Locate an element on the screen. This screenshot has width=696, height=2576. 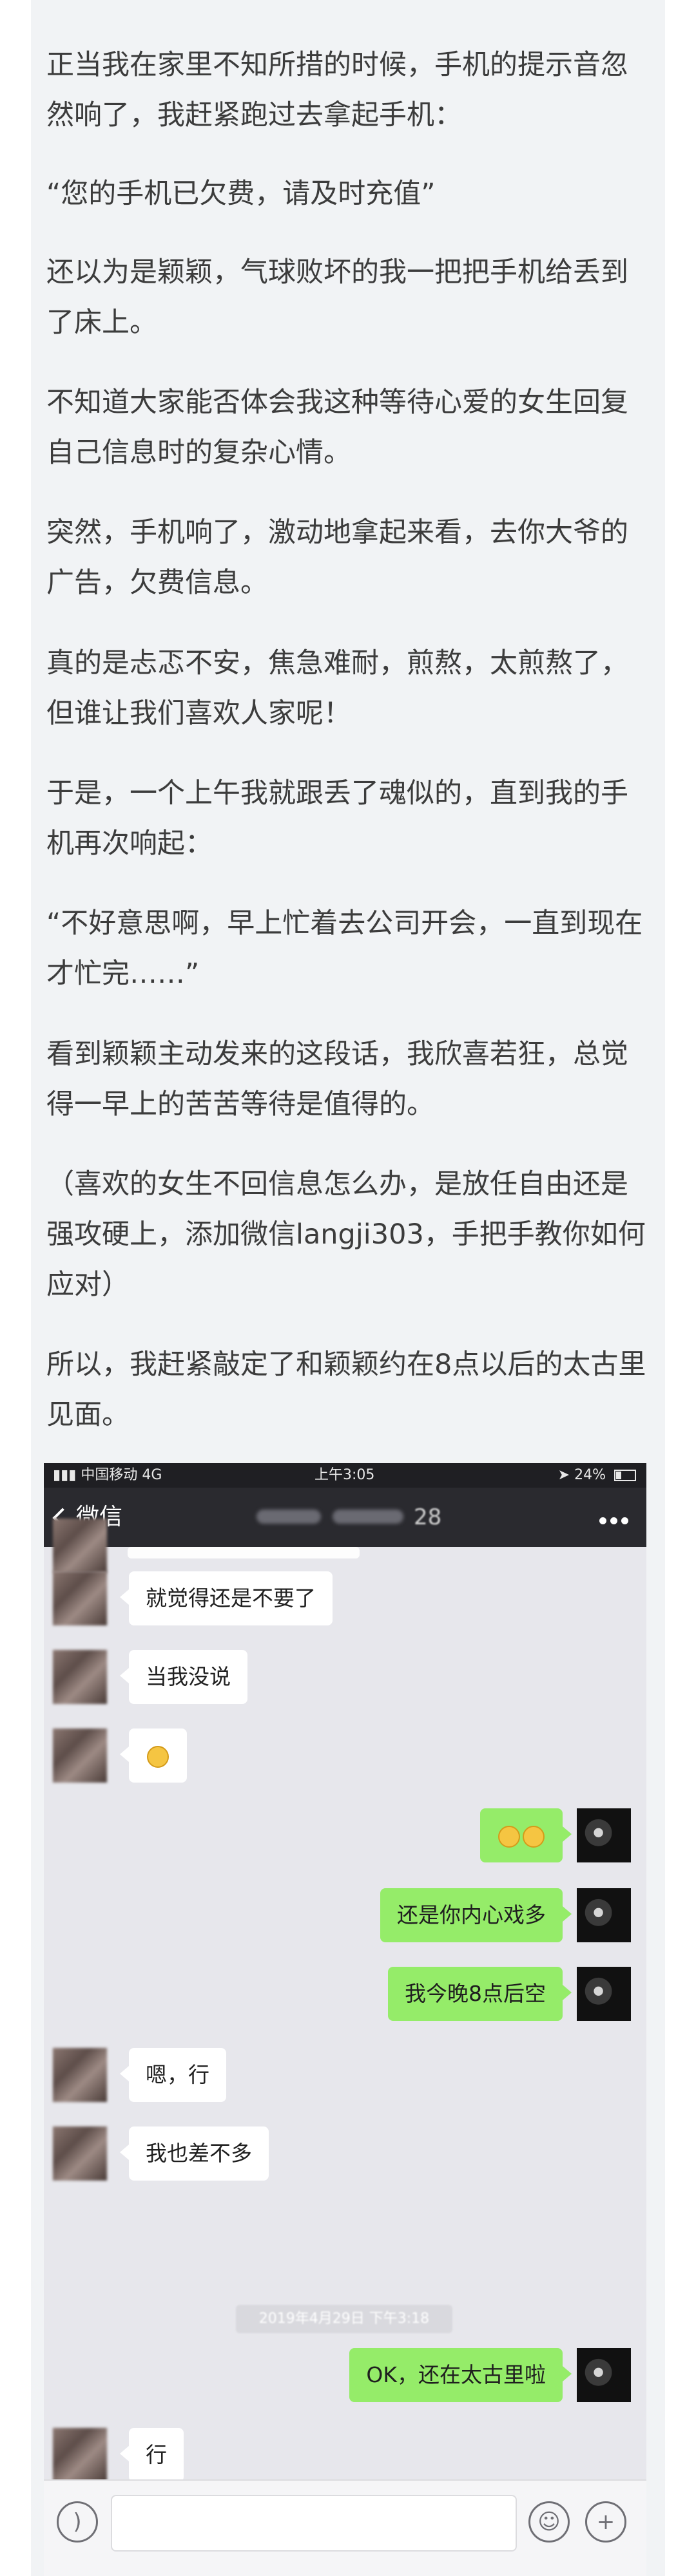
message-bubble: OK，还在太古里啦 is located at coordinates (461, 2375).